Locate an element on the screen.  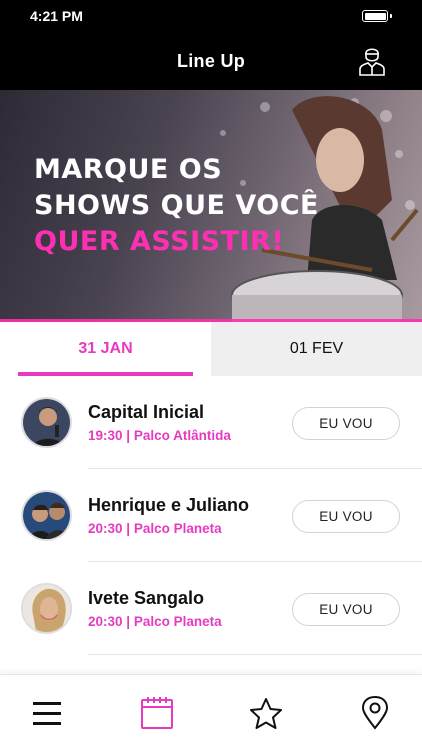
nav-favorites is located at coordinates (266, 713).